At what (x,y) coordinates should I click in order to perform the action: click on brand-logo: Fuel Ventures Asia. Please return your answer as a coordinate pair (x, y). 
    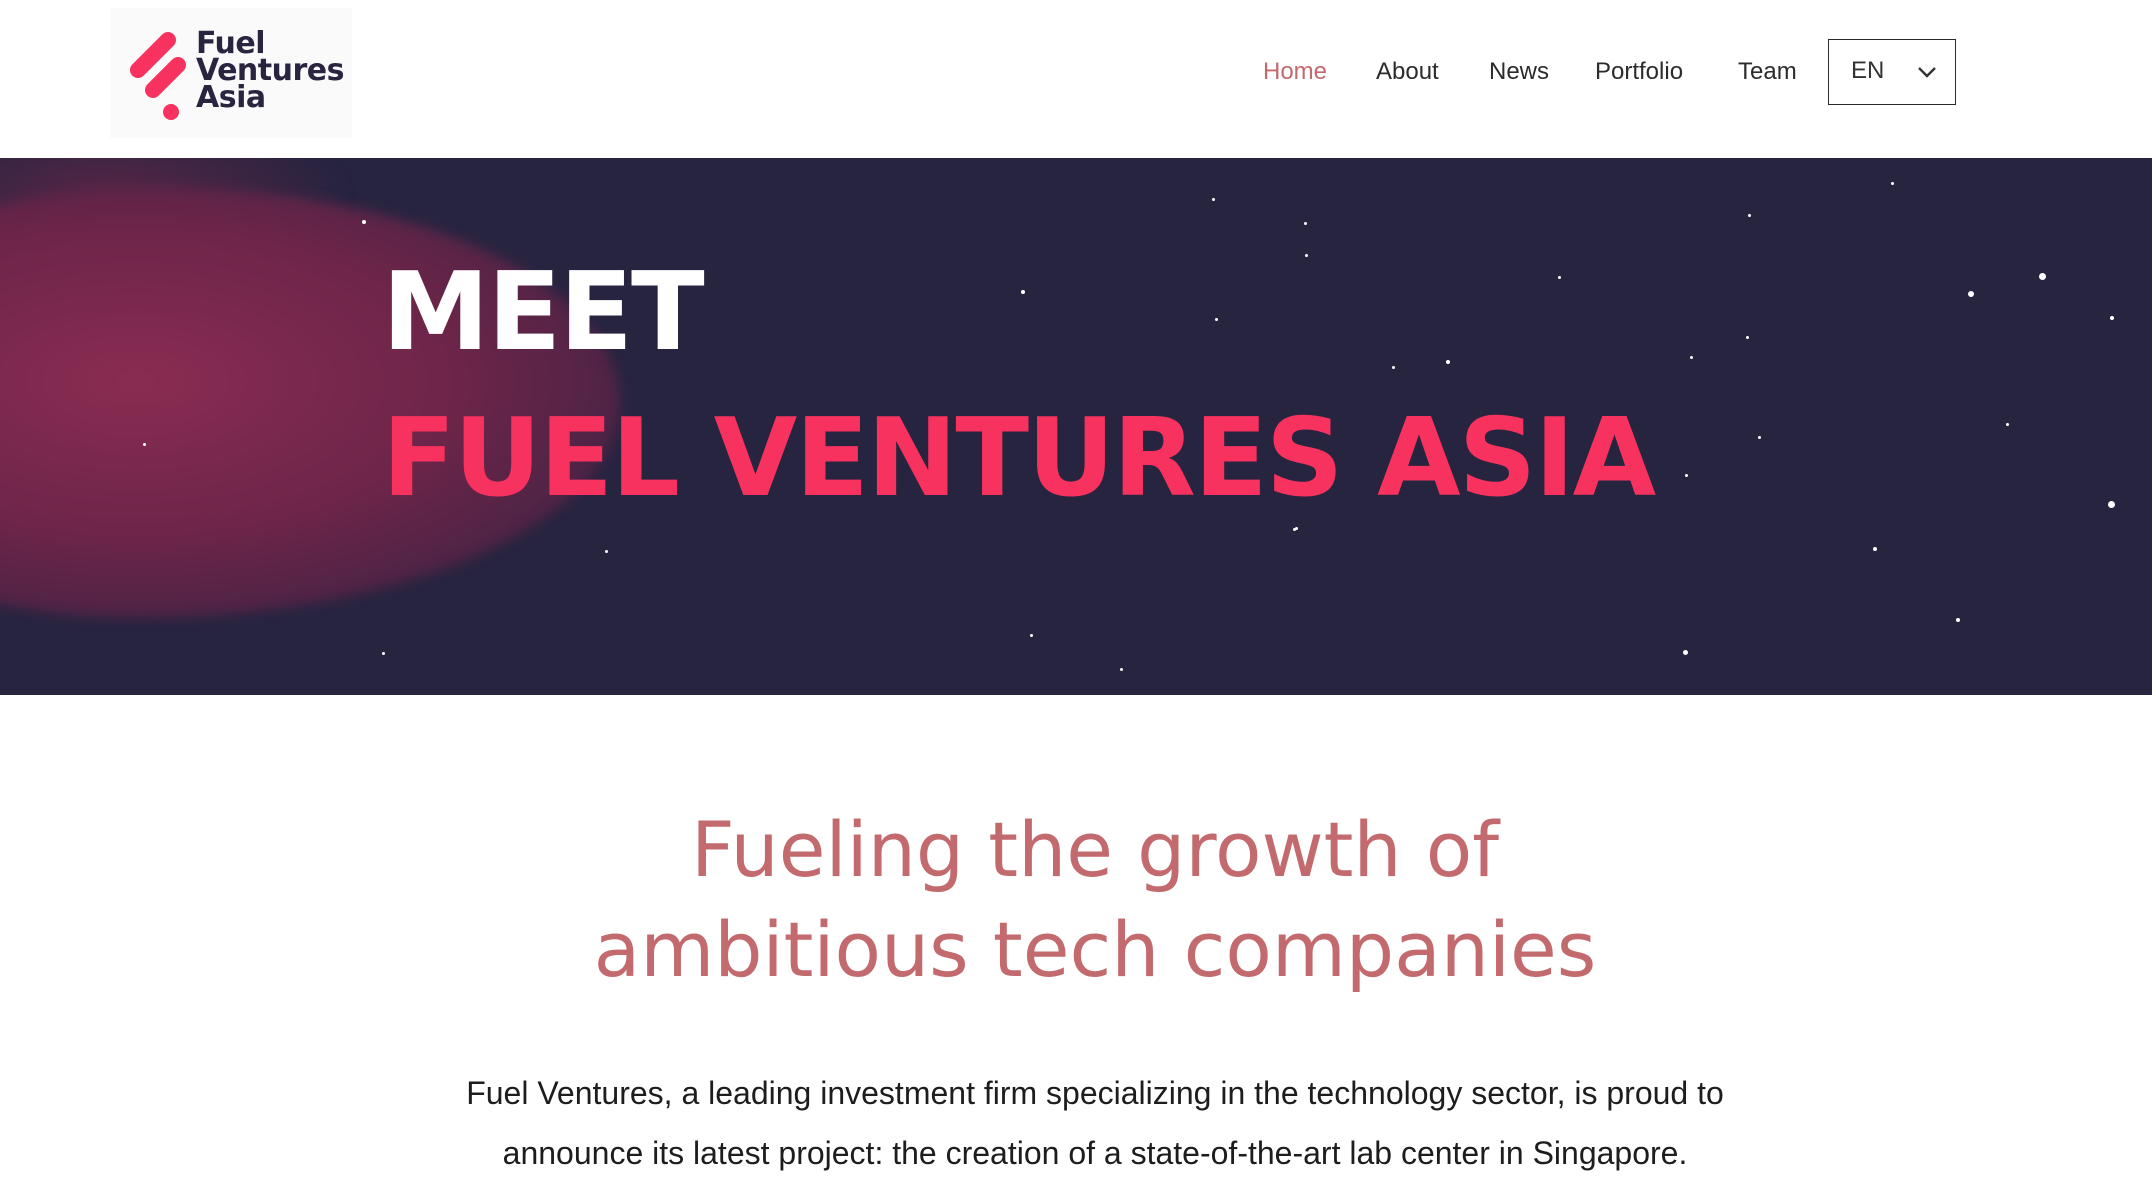
    Looking at the image, I should click on (231, 73).